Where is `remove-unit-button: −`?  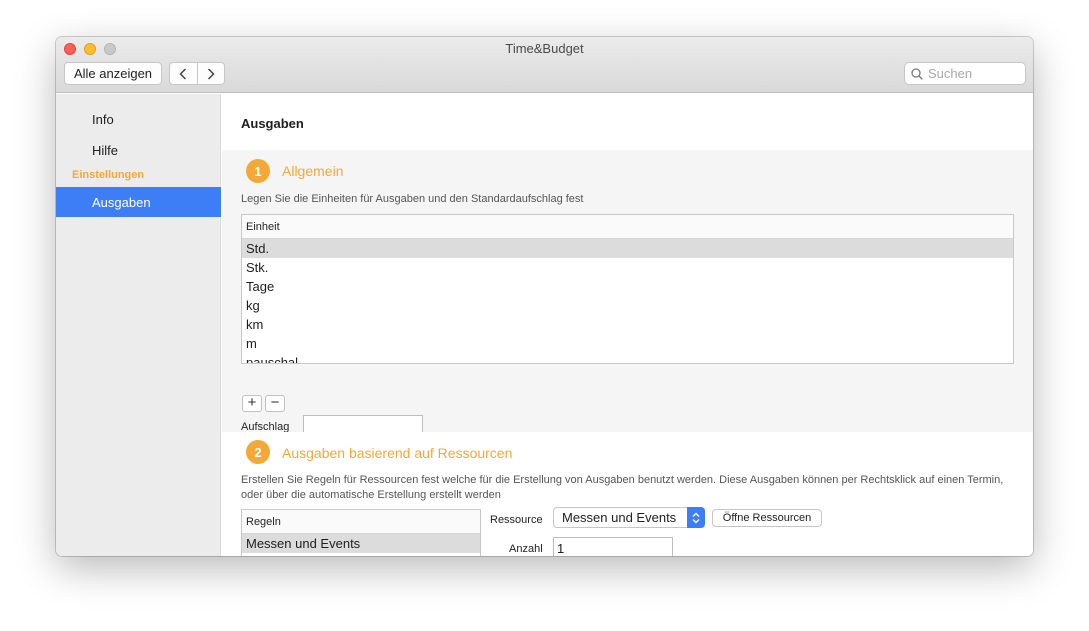
remove-unit-button: − is located at coordinates (275, 403).